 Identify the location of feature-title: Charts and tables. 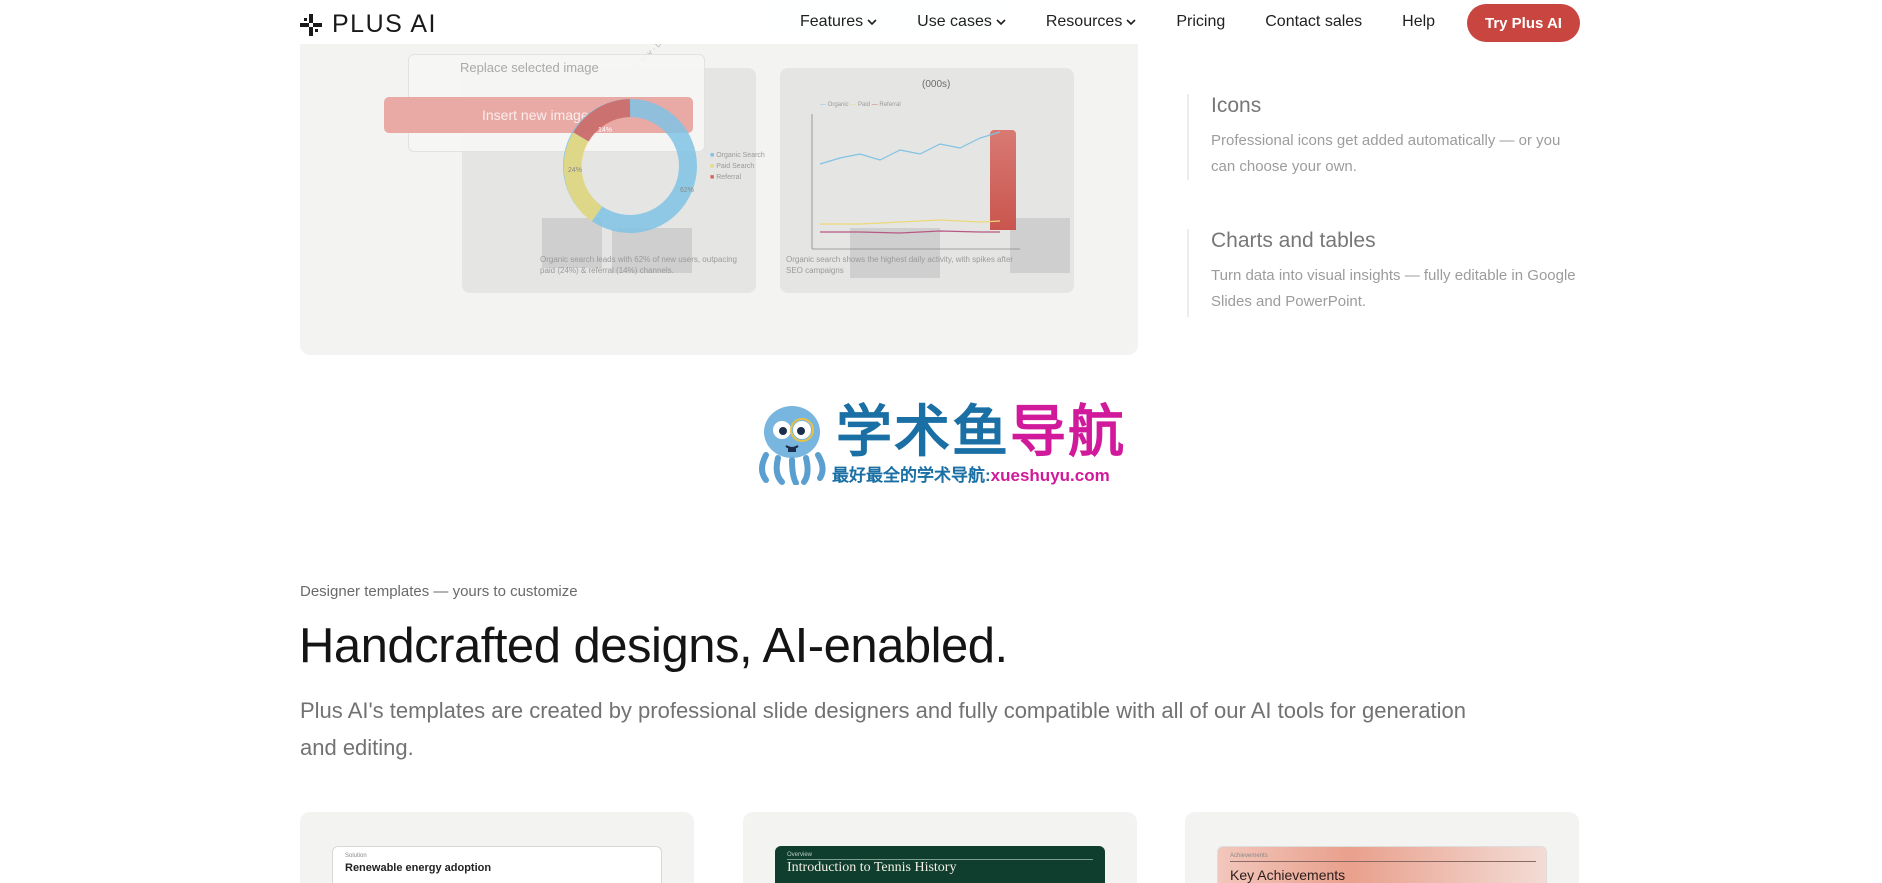
(1293, 240).